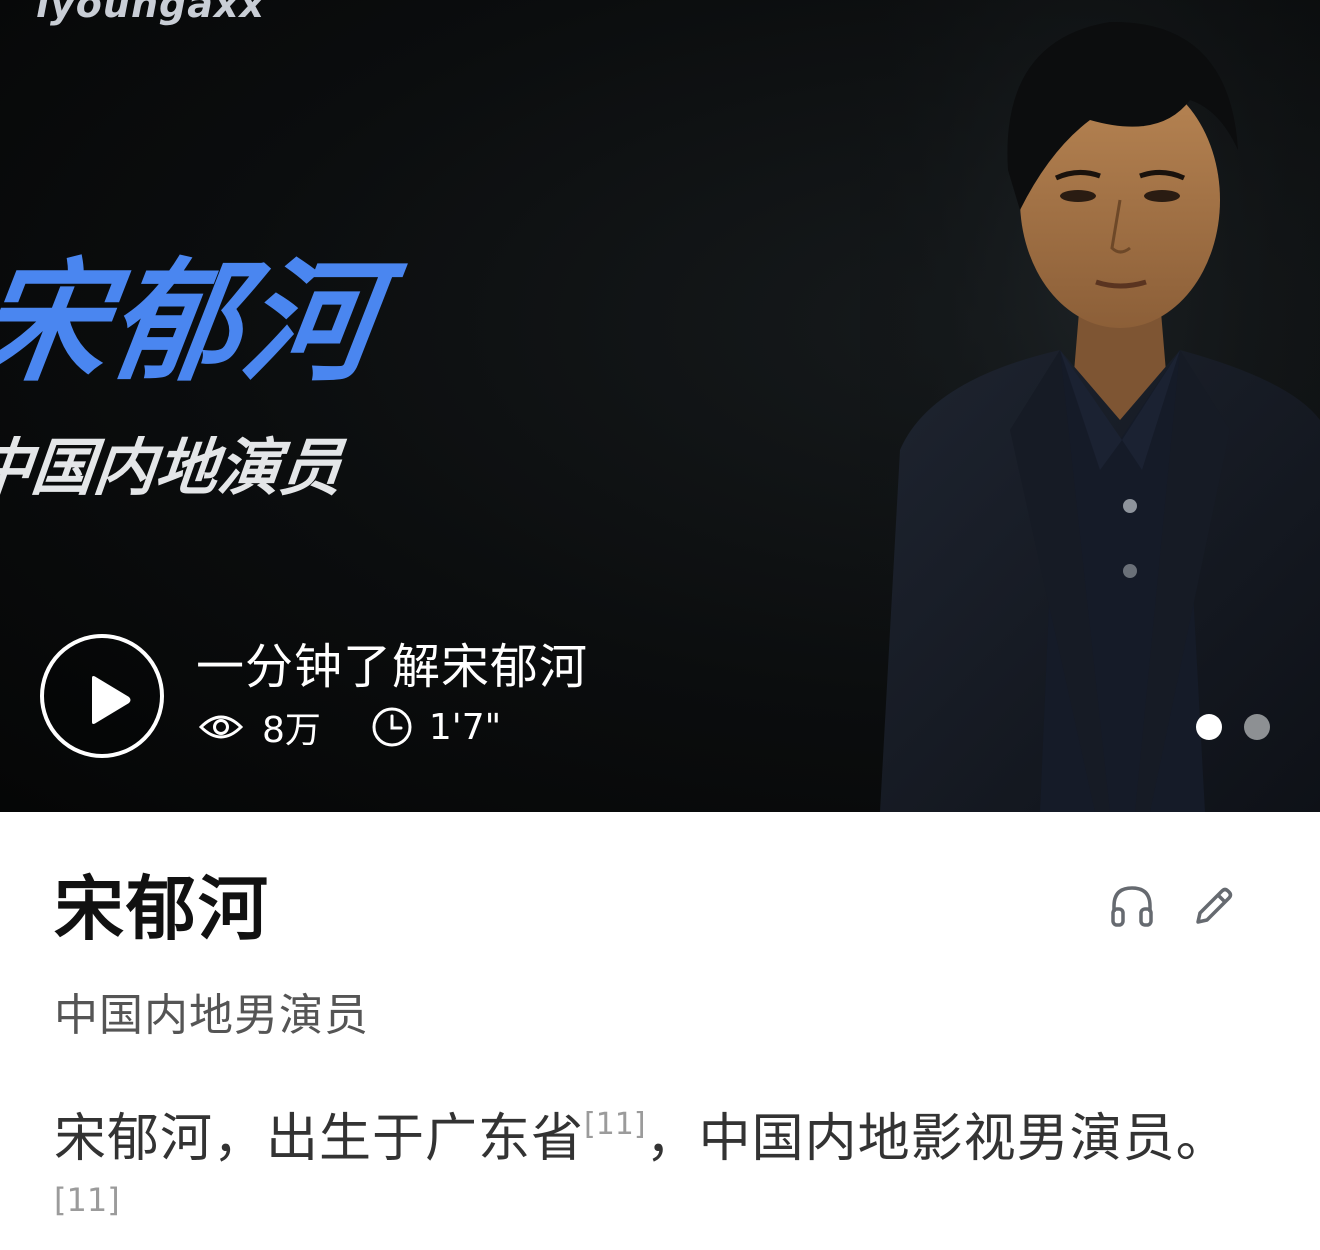 This screenshot has height=1250, width=1320. Describe the element at coordinates (291, 730) in the screenshot. I see `view-count: 8万` at that location.